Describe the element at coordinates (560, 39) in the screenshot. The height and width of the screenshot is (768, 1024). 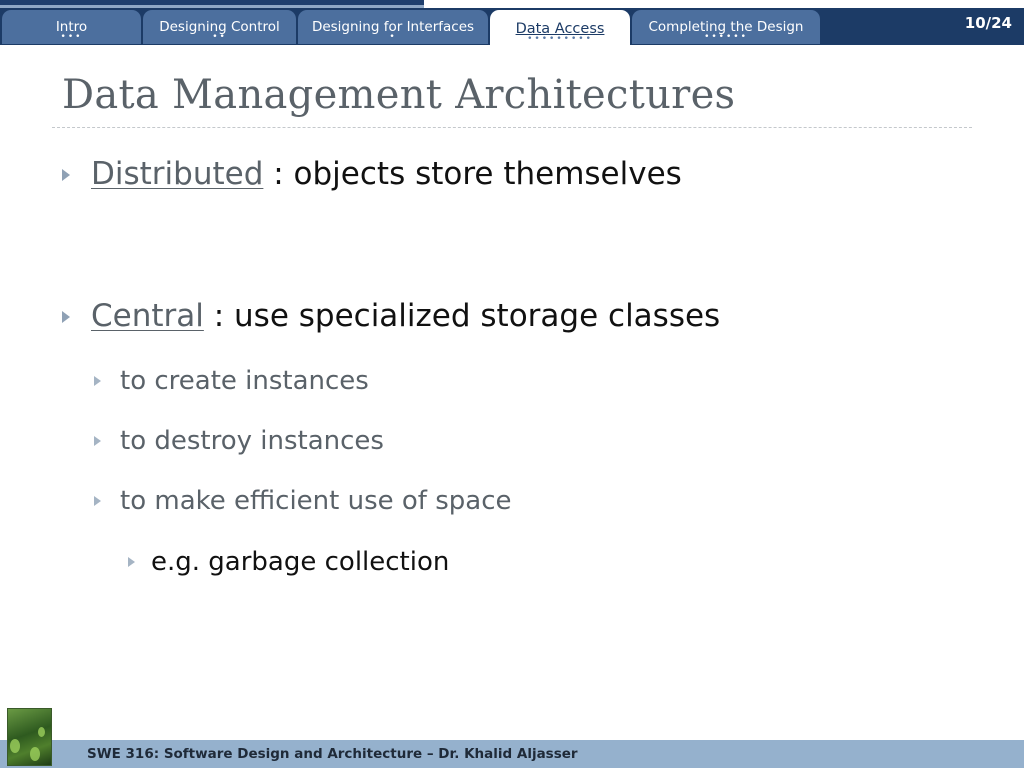
I see `tab-progress-dots: •••••••••` at that location.